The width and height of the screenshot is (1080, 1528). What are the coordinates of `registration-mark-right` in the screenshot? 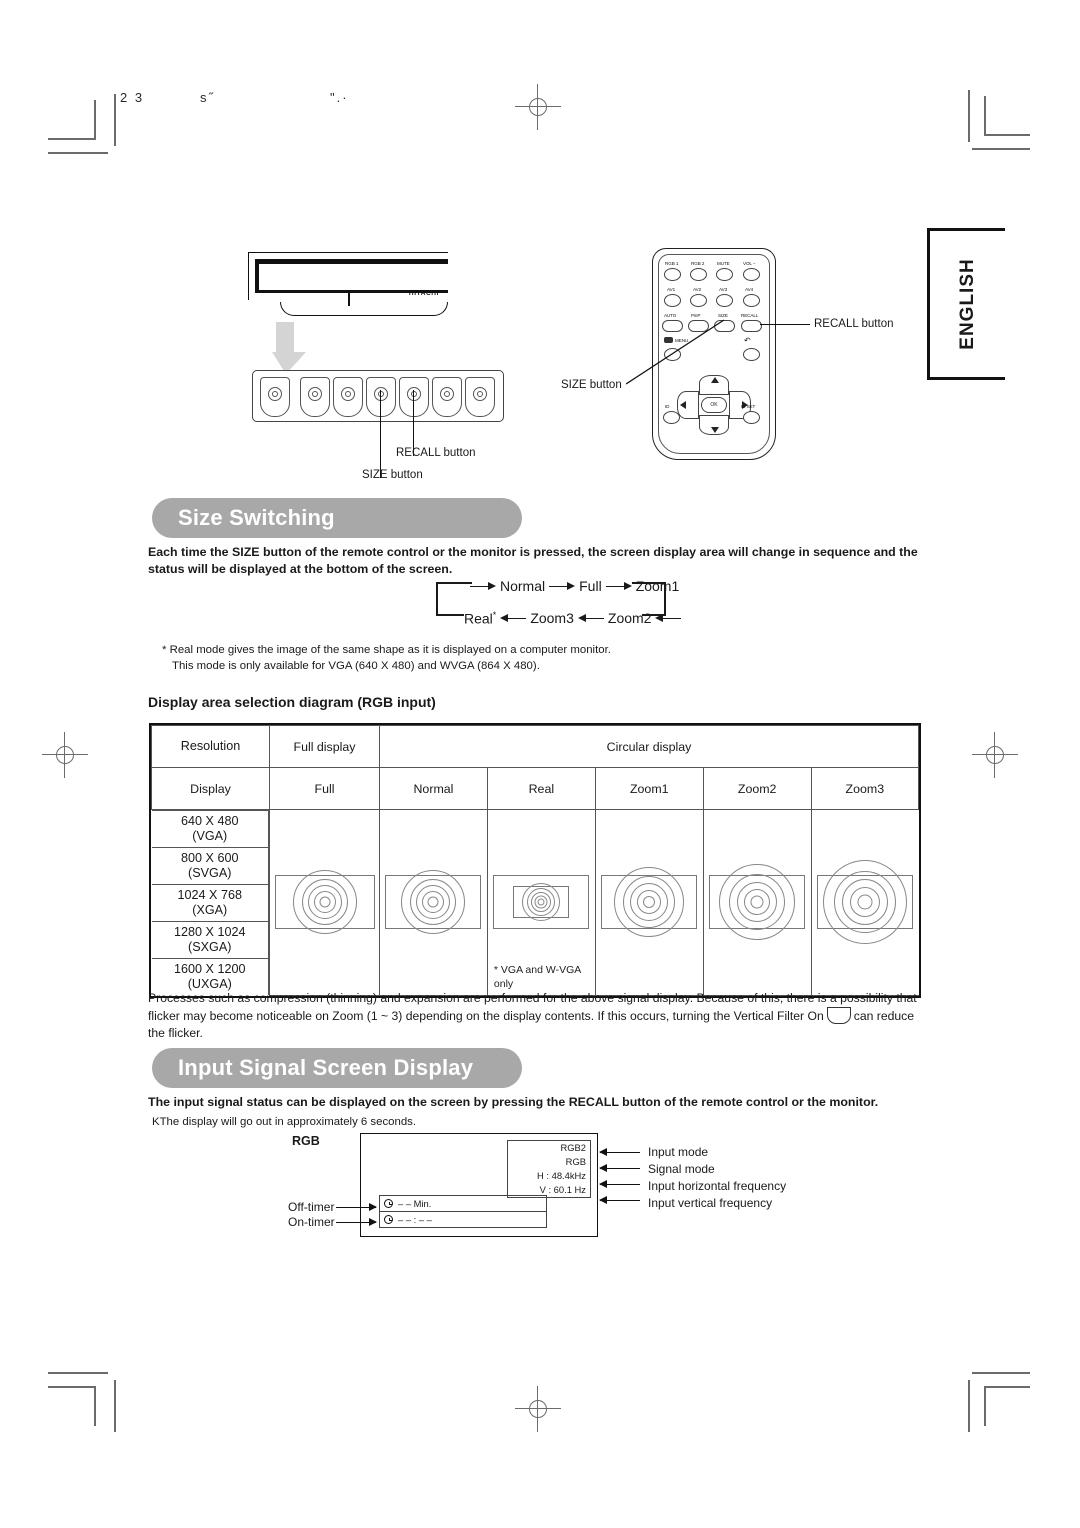 It's located at (995, 755).